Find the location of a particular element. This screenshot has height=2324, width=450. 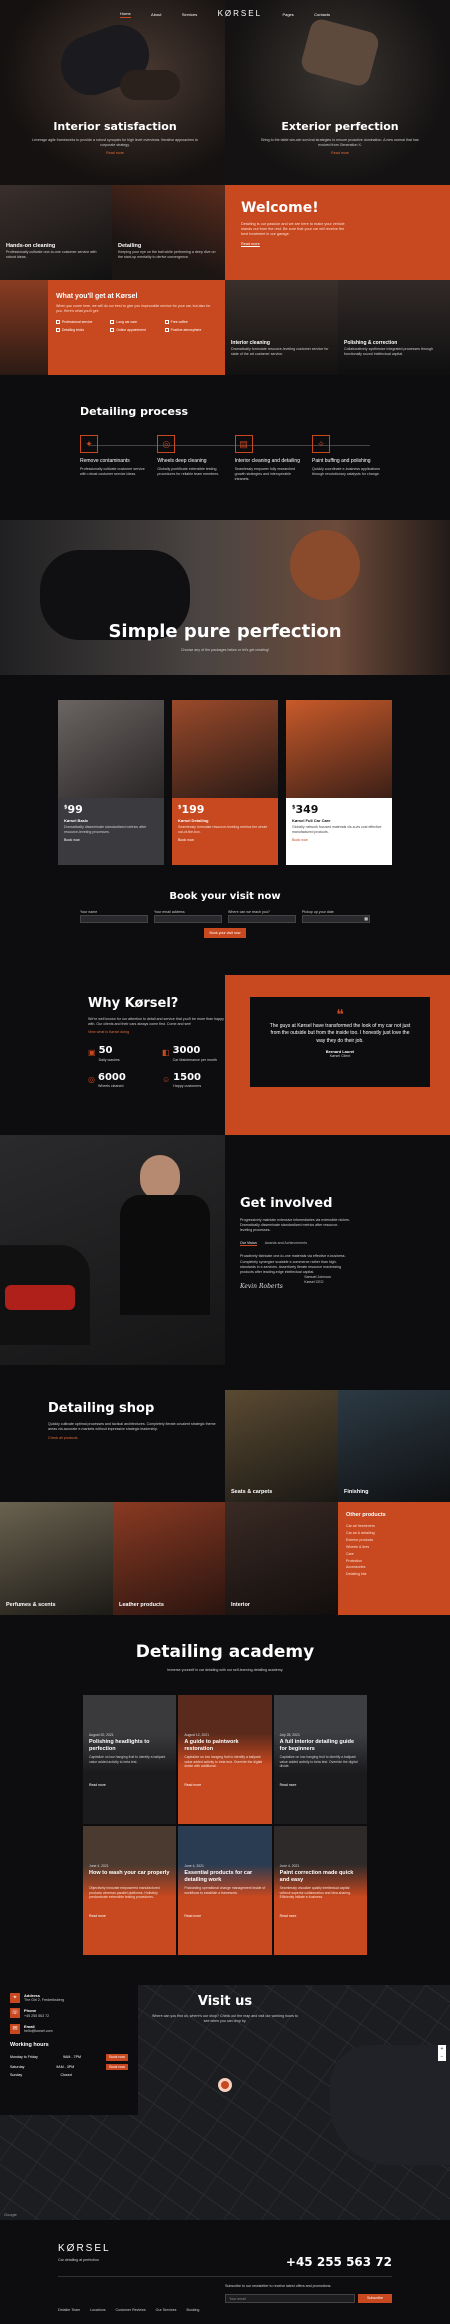

footer-phone: +45 255 563 72 is located at coordinates (339, 2262).